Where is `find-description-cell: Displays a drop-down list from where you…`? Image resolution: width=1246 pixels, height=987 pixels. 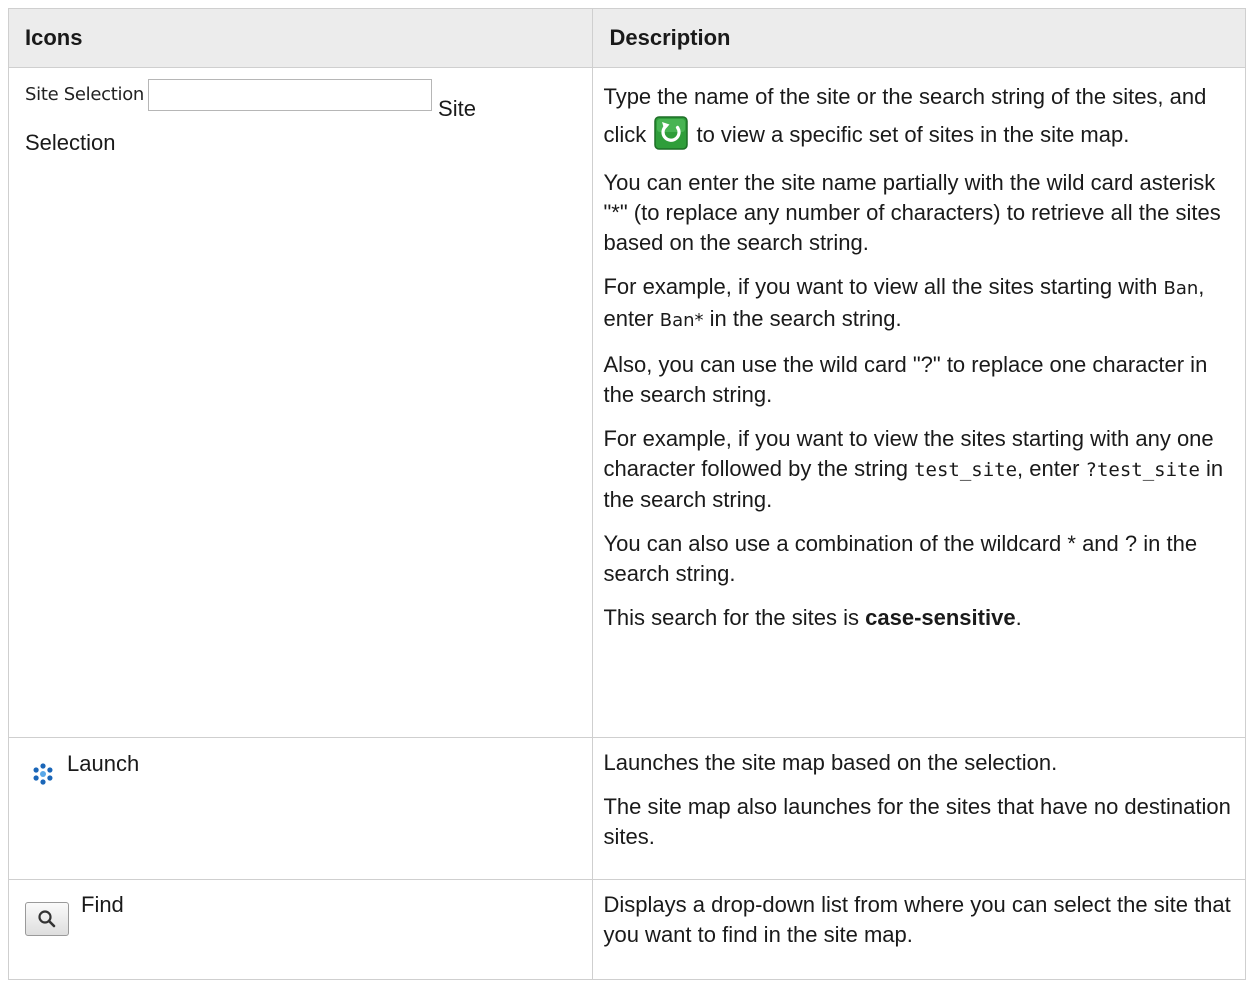 find-description-cell: Displays a drop-down list from where you… is located at coordinates (919, 929).